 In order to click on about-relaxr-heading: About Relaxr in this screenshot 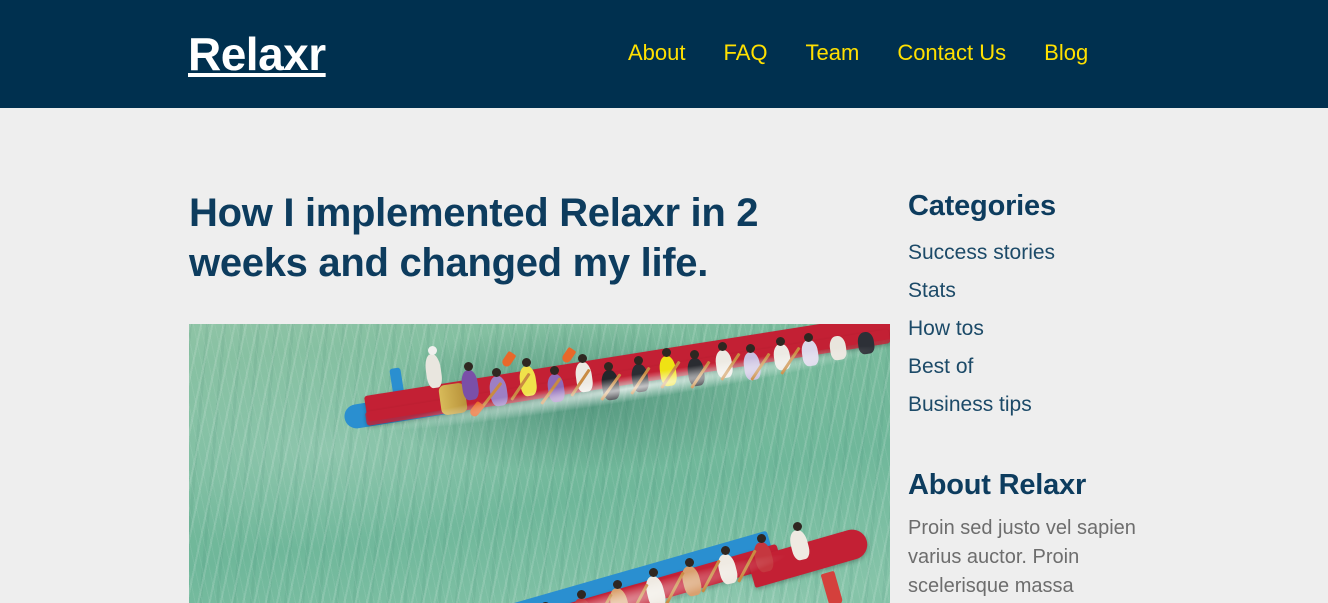, I will do `click(997, 485)`.